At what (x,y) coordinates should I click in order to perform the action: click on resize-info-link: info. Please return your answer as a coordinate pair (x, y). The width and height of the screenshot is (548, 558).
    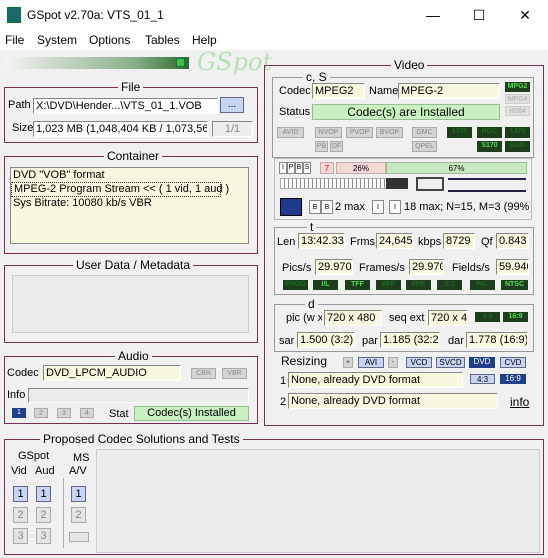
    Looking at the image, I should click on (519, 402).